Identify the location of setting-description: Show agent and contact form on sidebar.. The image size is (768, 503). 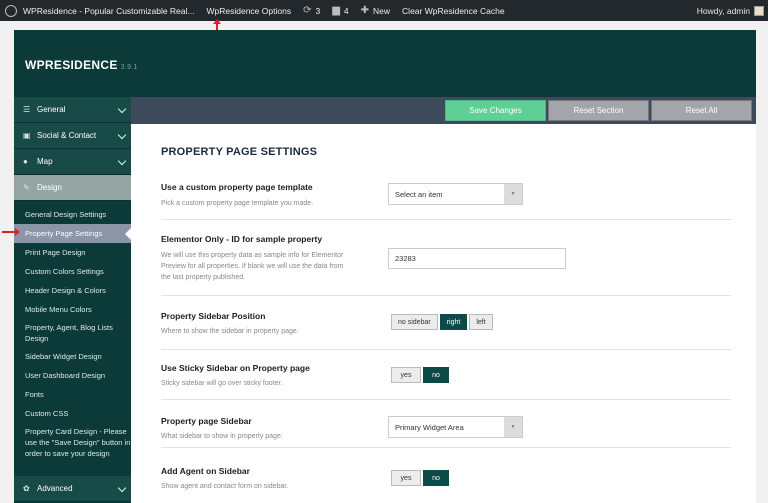
(225, 486).